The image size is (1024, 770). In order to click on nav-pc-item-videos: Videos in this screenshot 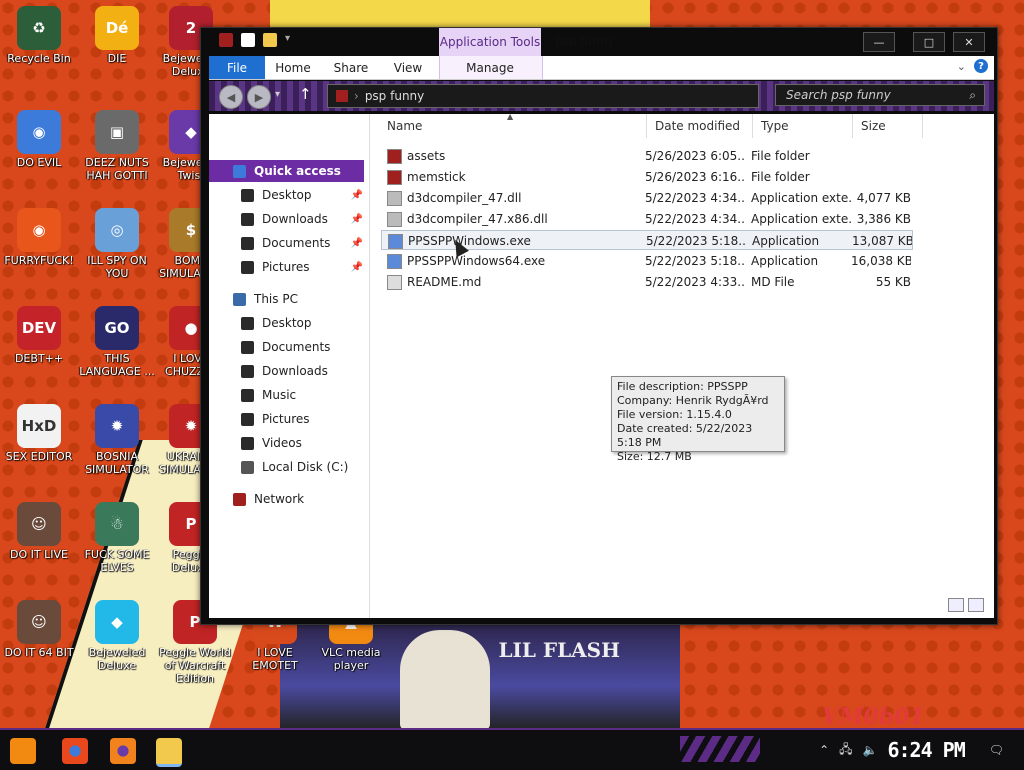, I will do `click(289, 443)`.